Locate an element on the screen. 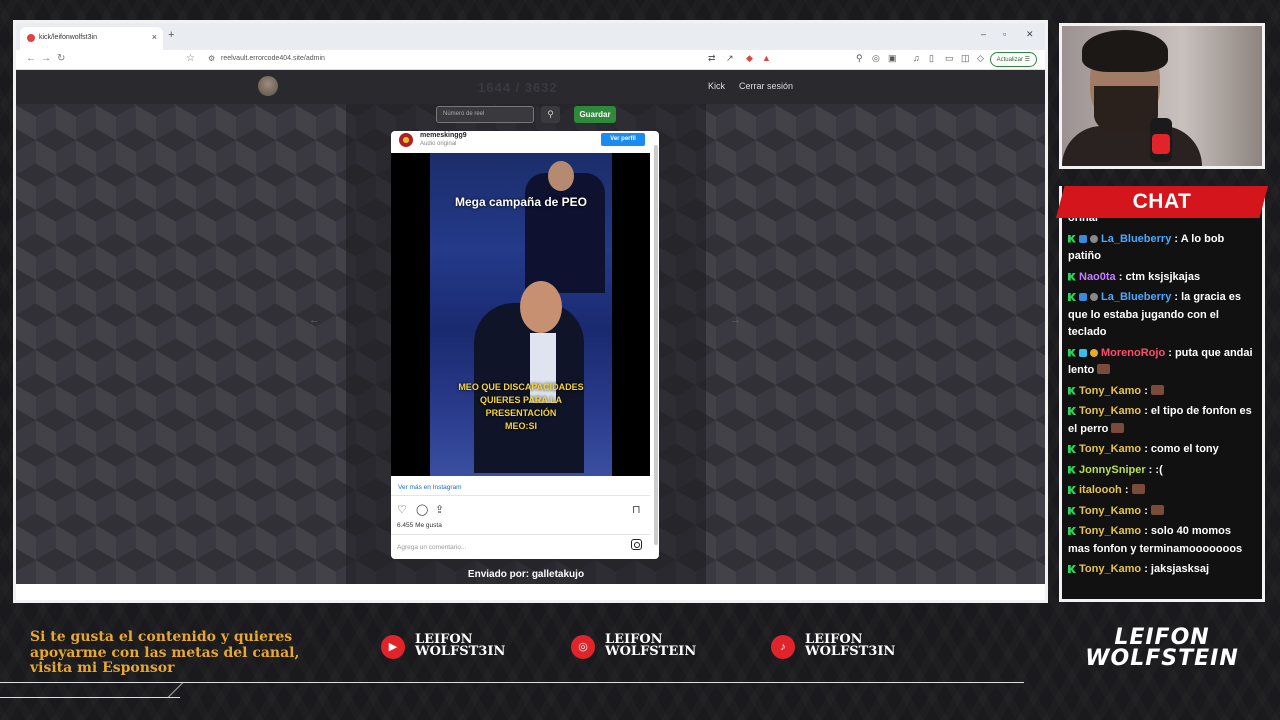  close-tab-icon: × is located at coordinates (154, 37).